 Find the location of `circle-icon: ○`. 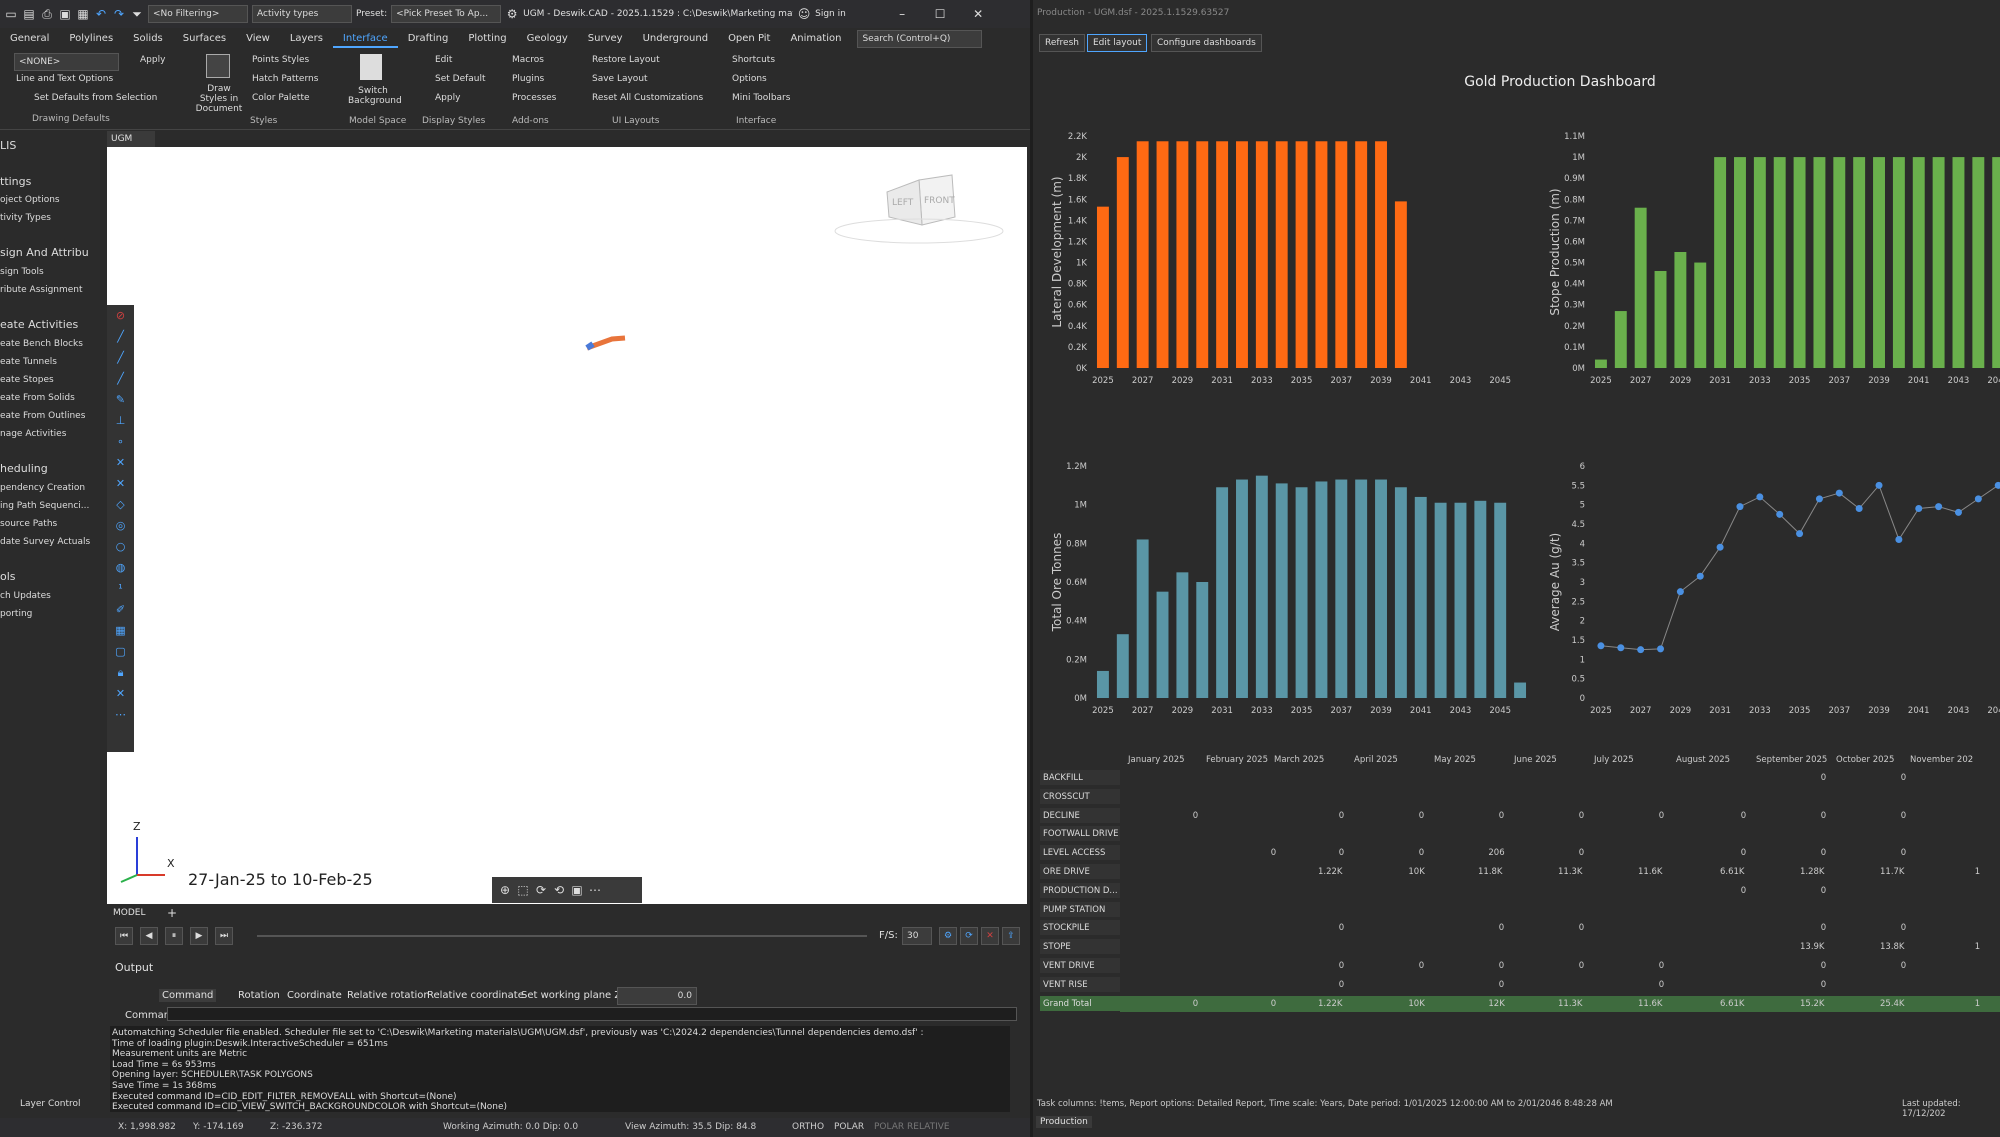

circle-icon: ○ is located at coordinates (120, 546).